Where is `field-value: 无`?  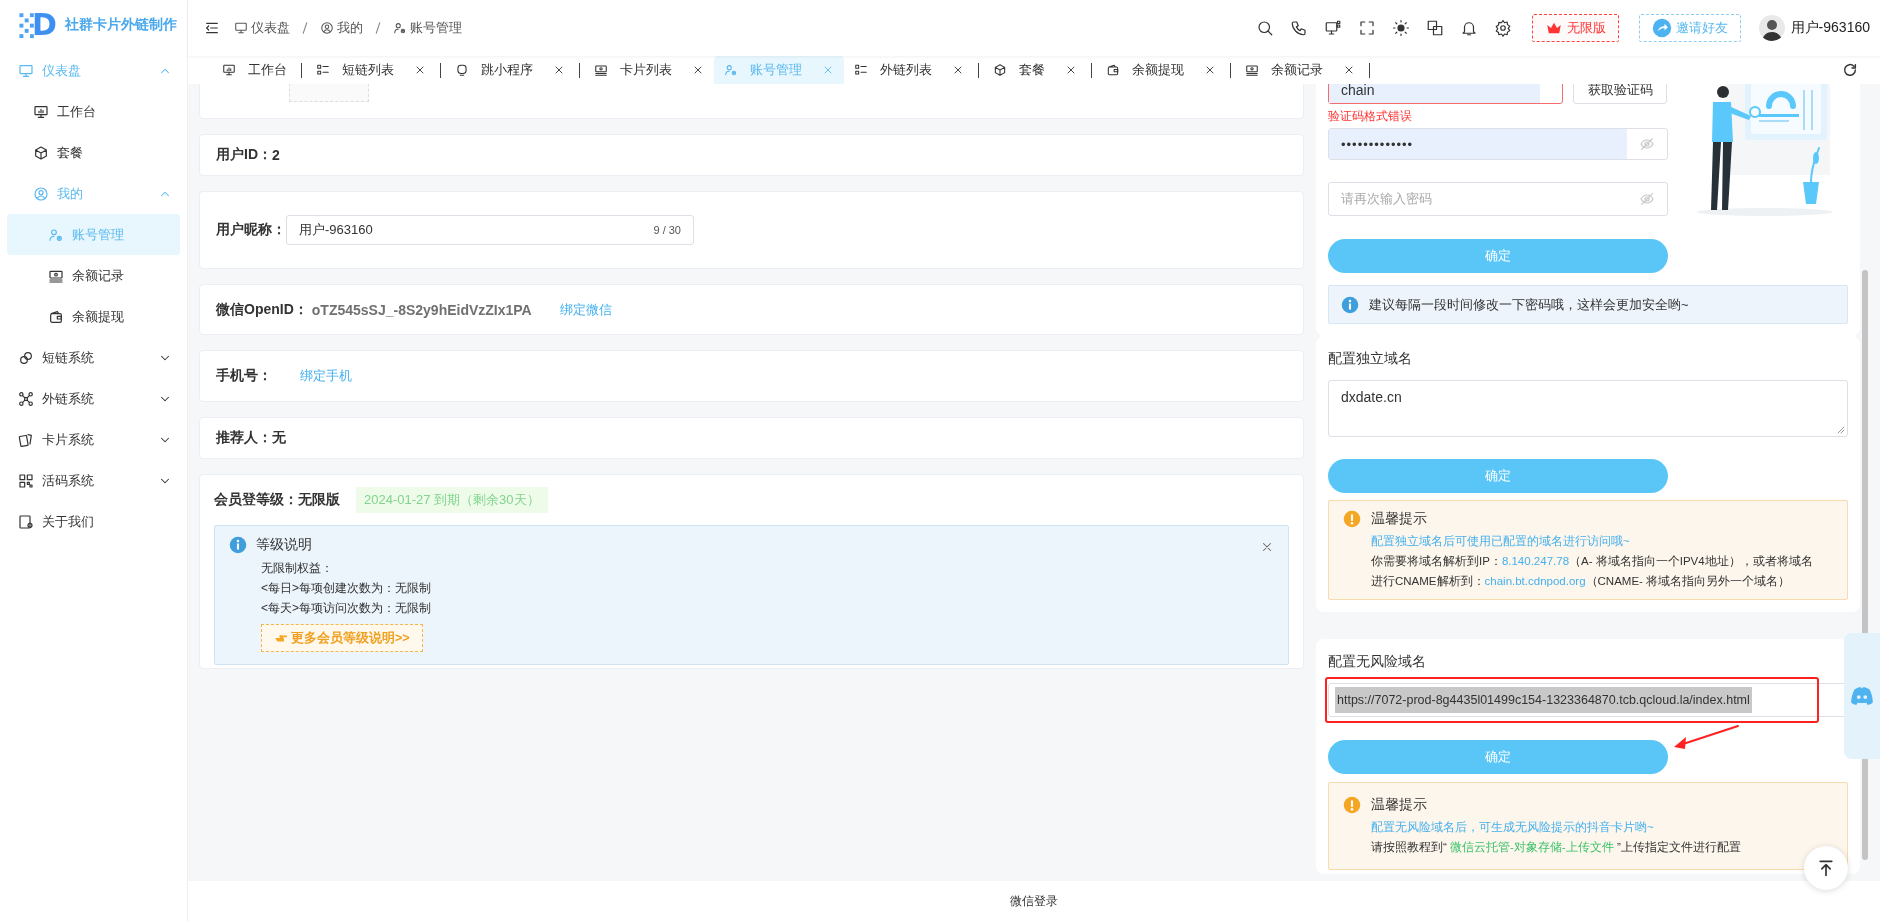 field-value: 无 is located at coordinates (279, 438).